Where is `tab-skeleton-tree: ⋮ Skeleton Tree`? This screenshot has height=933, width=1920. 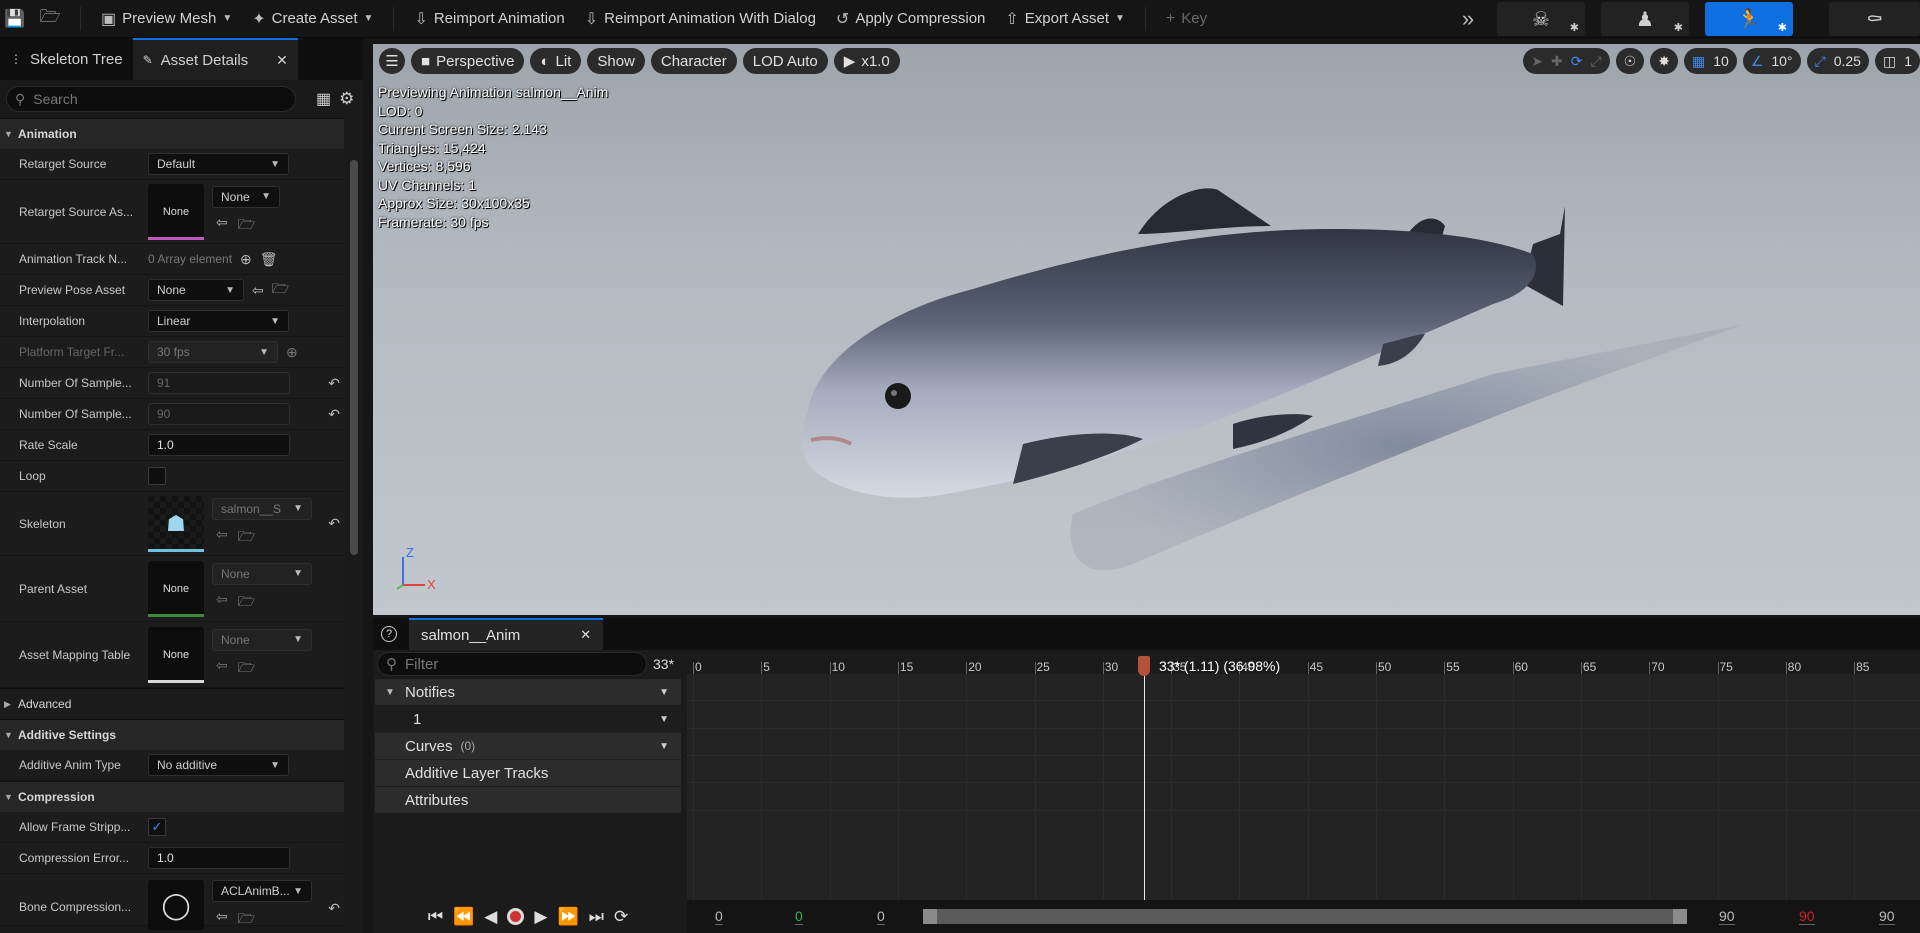 tab-skeleton-tree: ⋮ Skeleton Tree is located at coordinates (66, 59).